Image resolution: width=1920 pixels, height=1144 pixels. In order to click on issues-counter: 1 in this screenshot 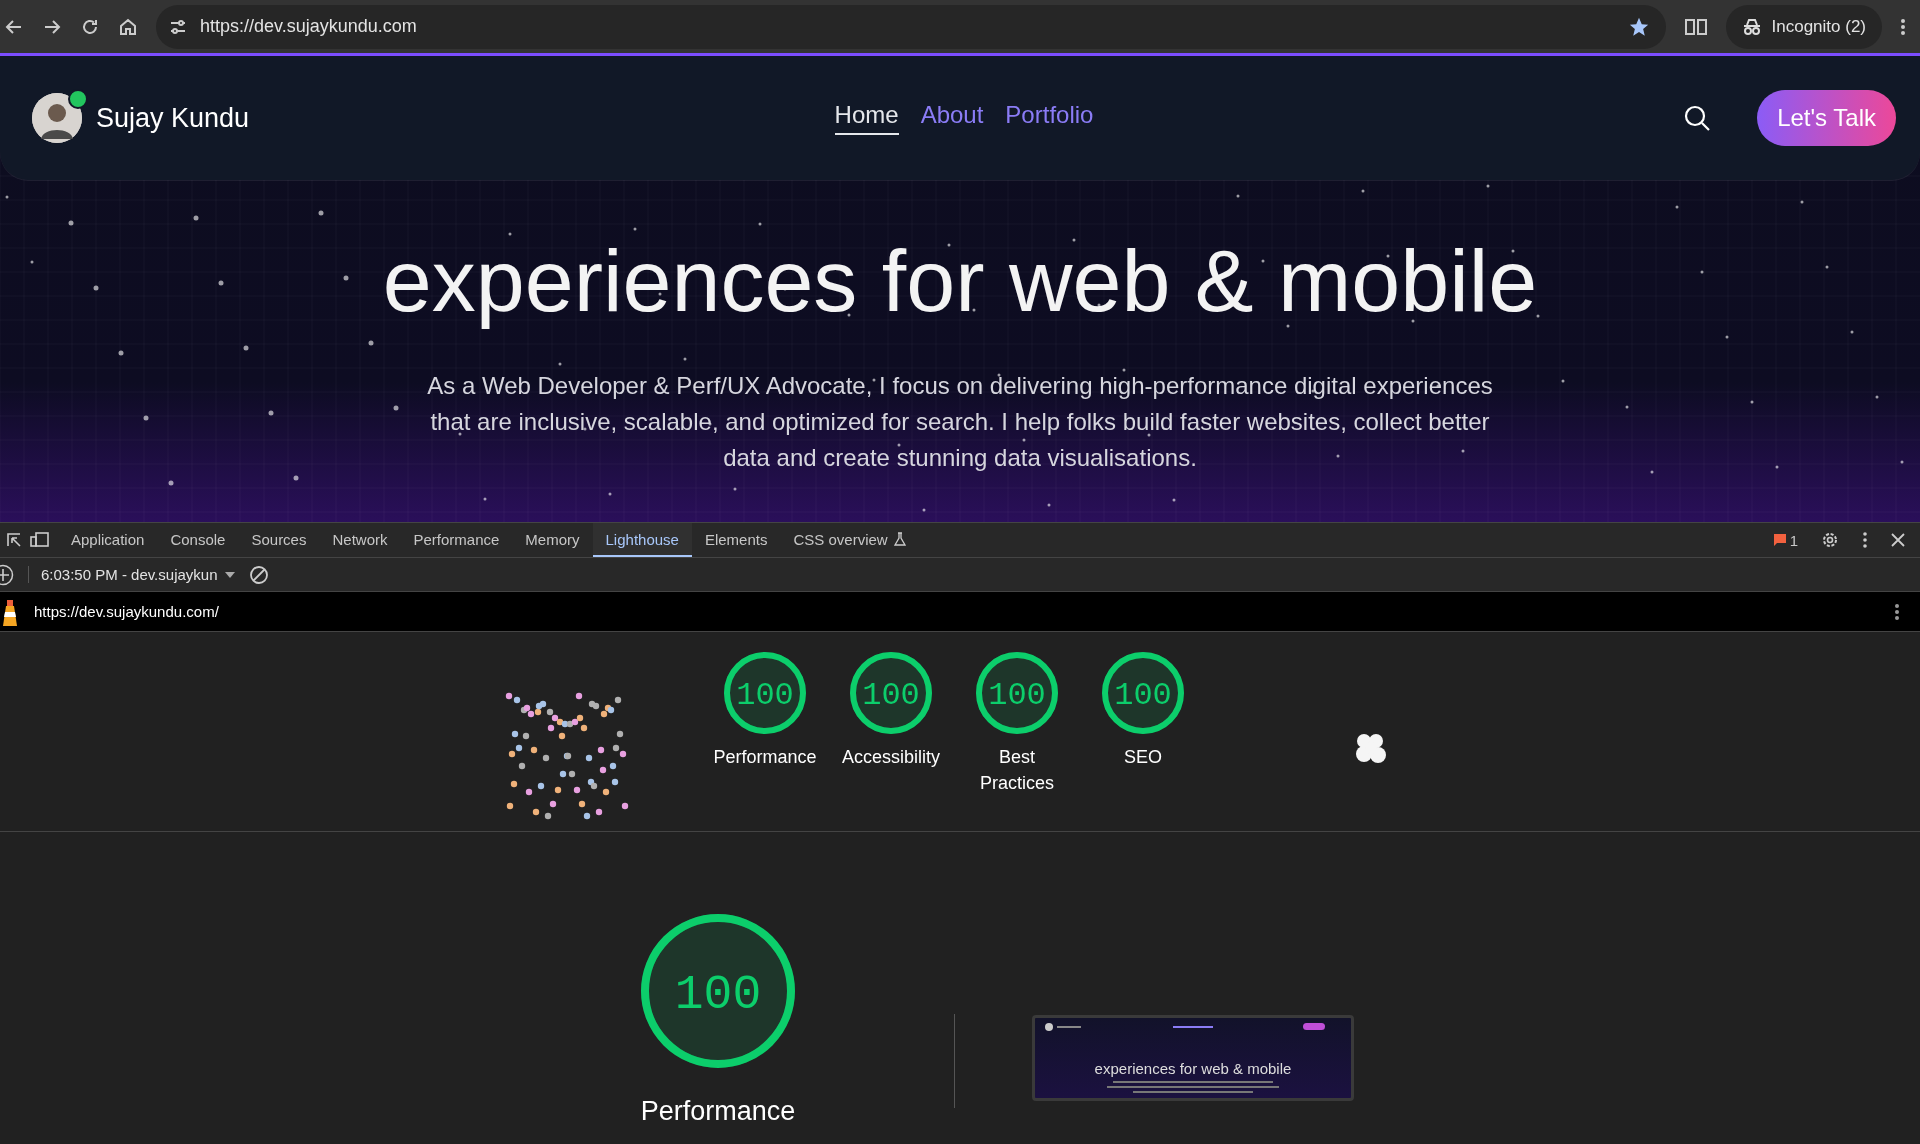, I will do `click(1785, 540)`.